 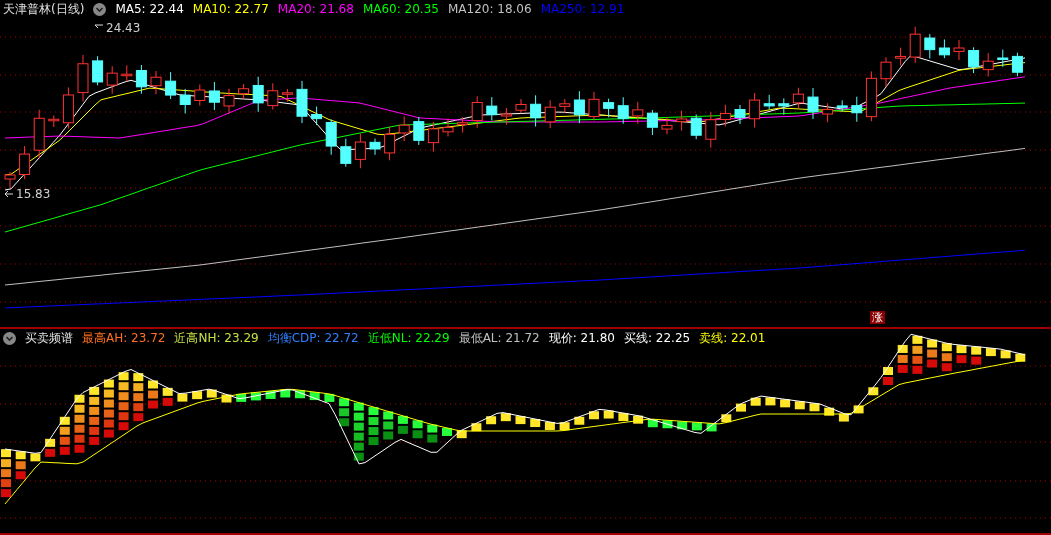 I want to click on indicator-value: MA120: 18.06, so click(x=489, y=9).